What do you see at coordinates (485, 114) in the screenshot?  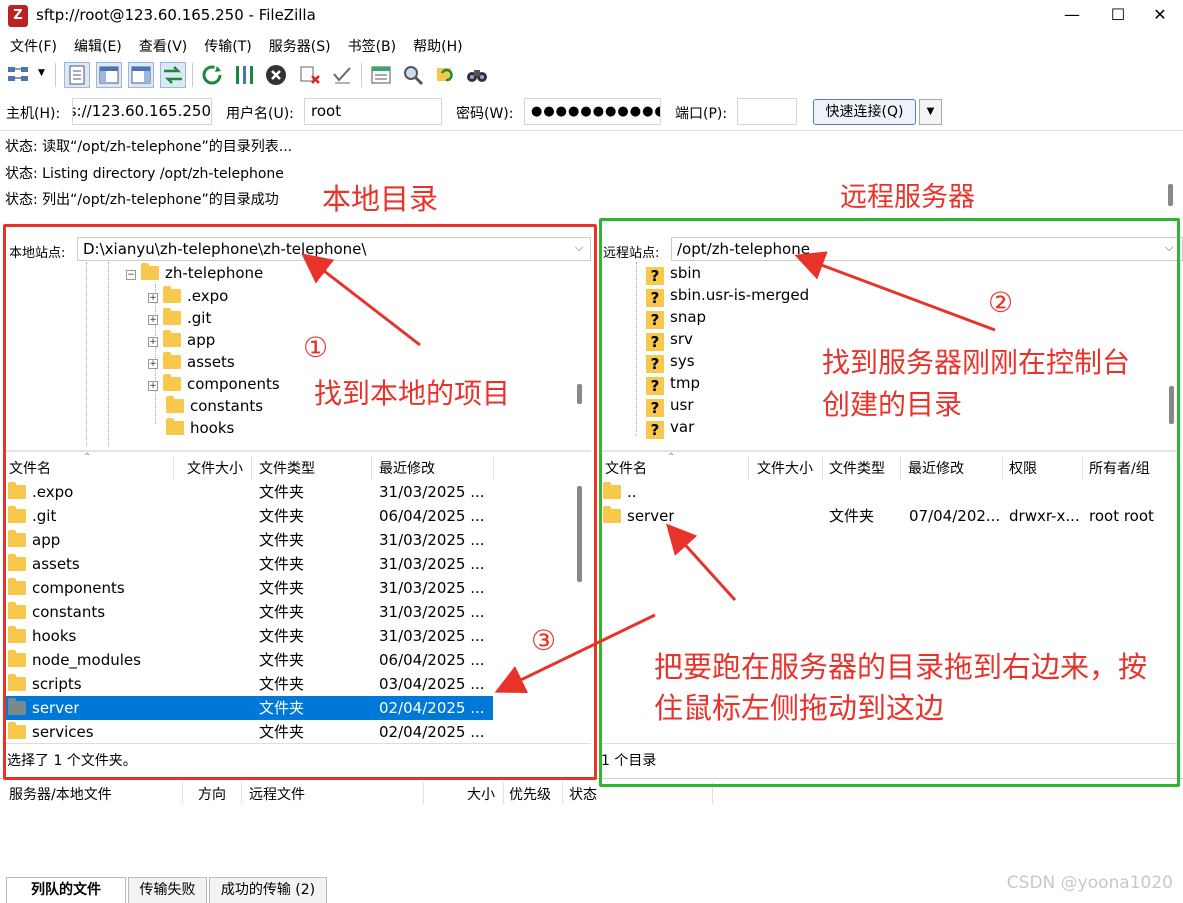 I see `password-label: 密码(W):` at bounding box center [485, 114].